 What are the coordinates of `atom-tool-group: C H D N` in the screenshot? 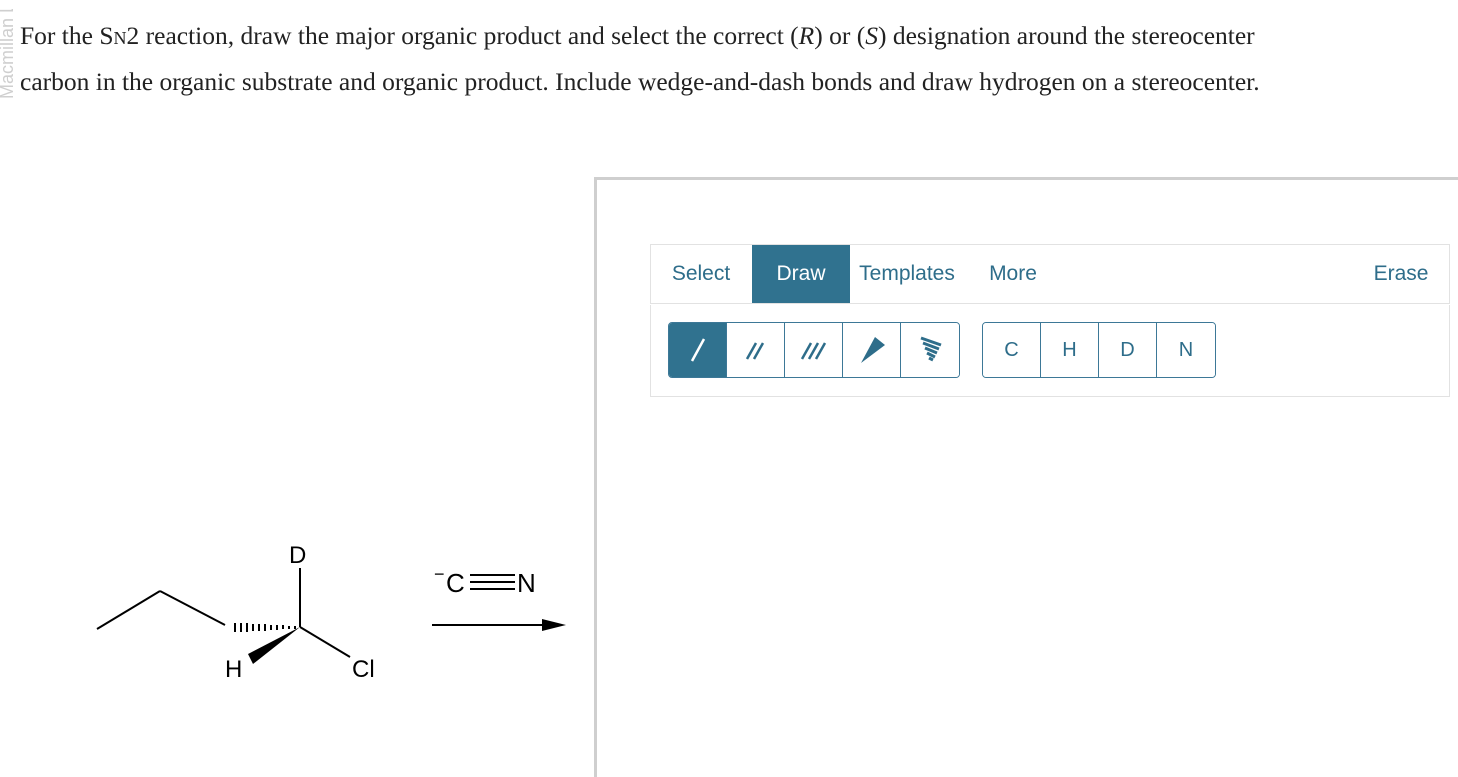 It's located at (1099, 350).